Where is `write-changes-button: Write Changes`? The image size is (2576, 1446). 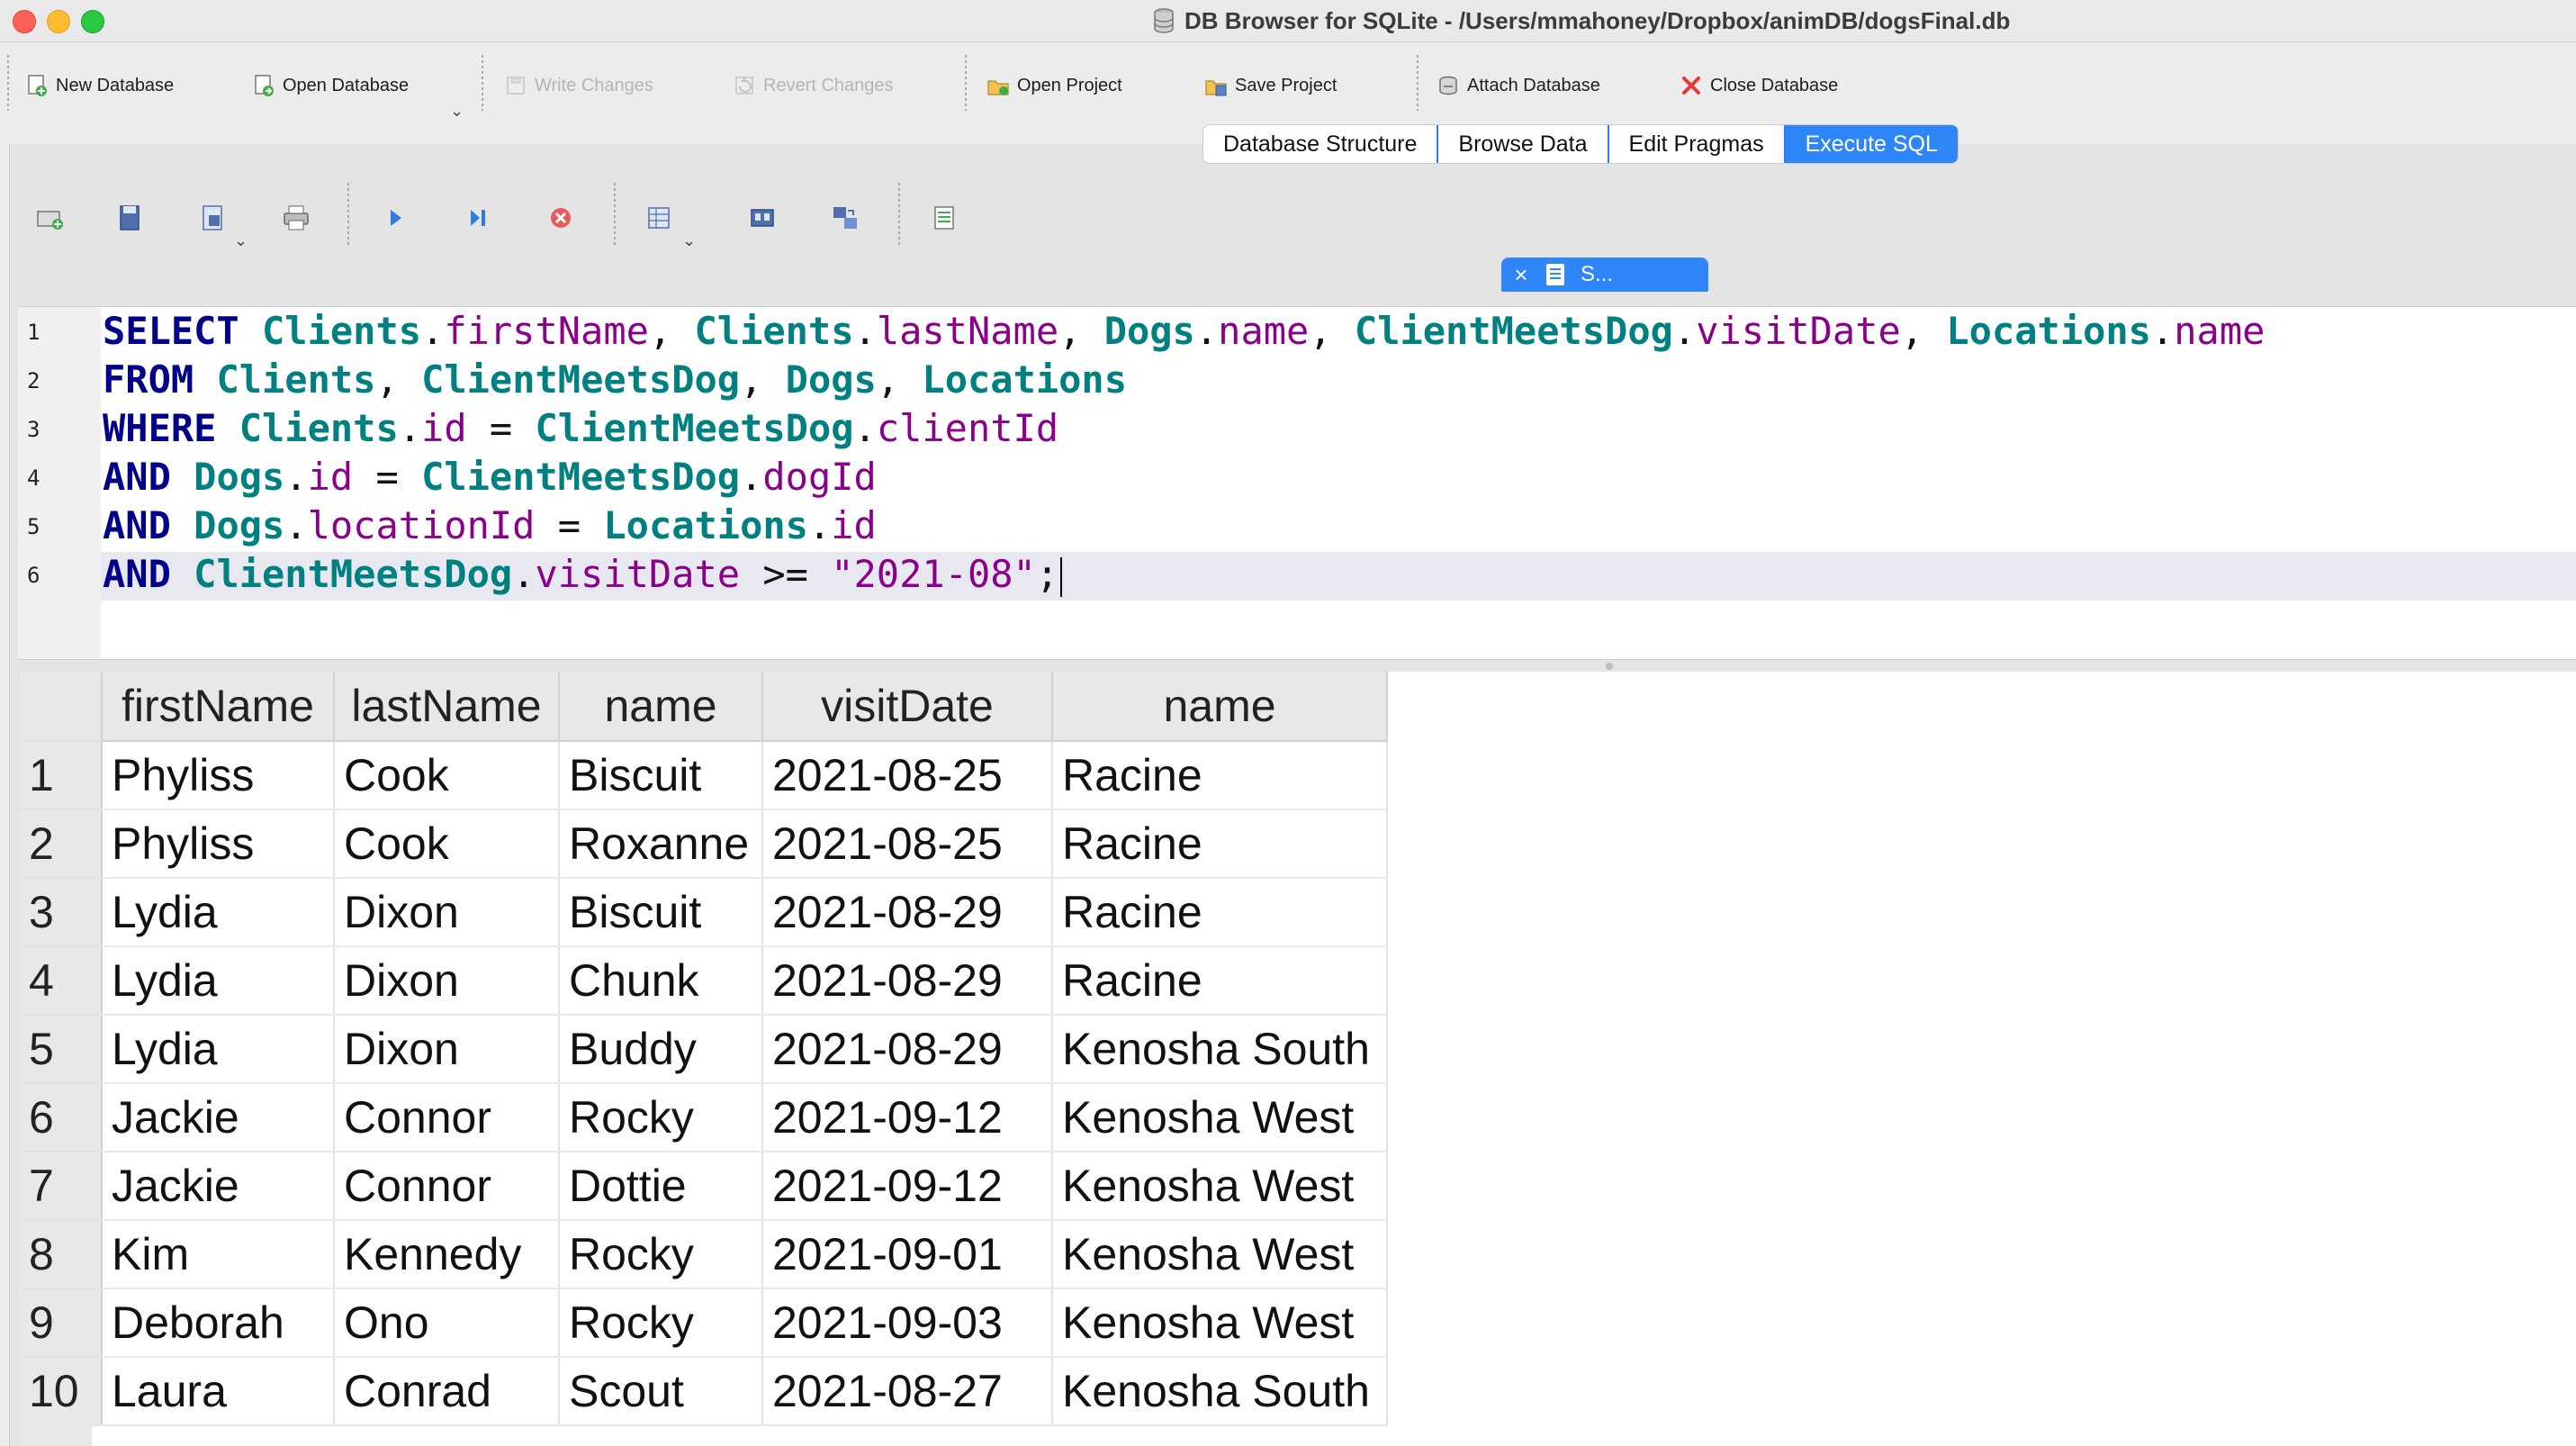
write-changes-button: Write Changes is located at coordinates (578, 86).